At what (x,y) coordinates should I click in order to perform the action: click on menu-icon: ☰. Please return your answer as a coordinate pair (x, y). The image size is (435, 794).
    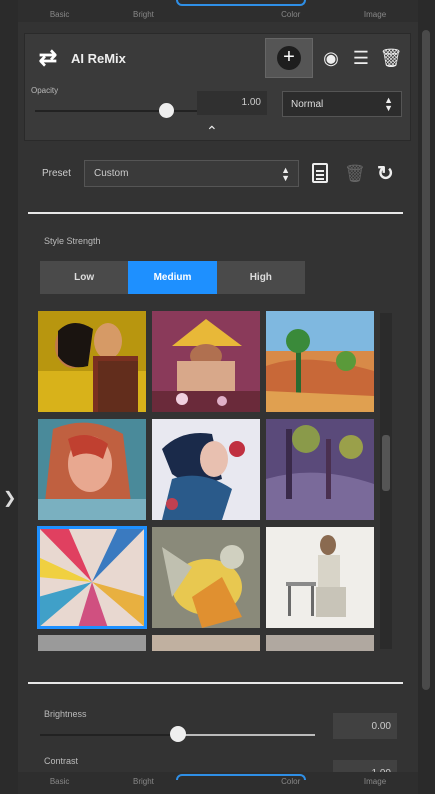
    Looking at the image, I should click on (361, 58).